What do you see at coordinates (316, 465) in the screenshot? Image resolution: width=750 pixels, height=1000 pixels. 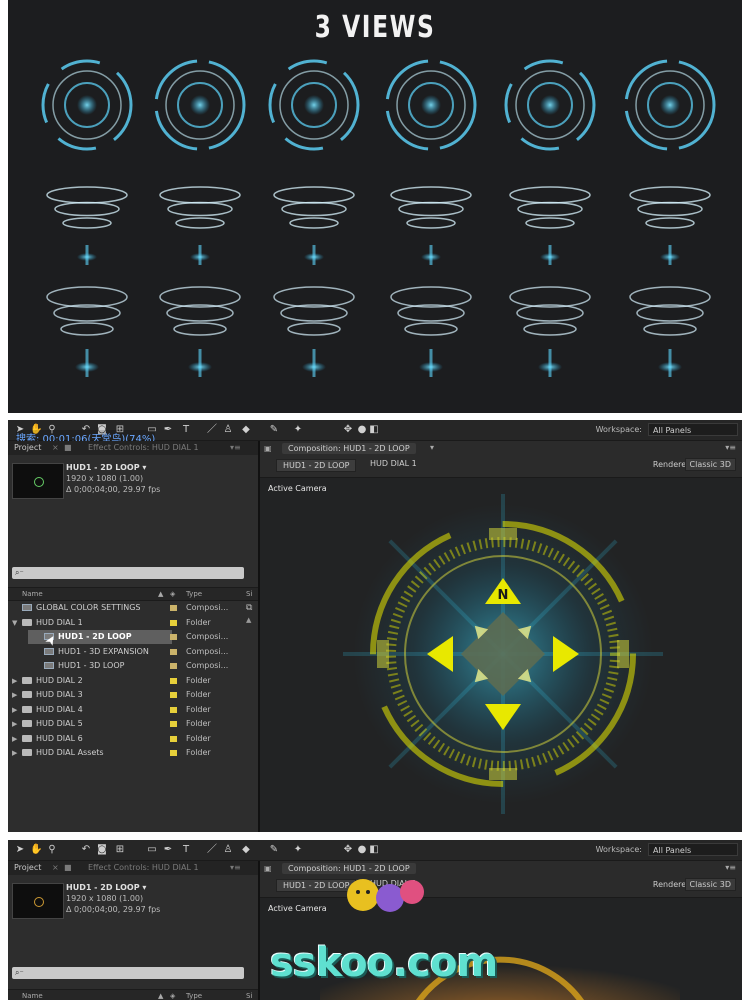 I see `breadcrumb-comp: HUD1 - 2D LOOP` at bounding box center [316, 465].